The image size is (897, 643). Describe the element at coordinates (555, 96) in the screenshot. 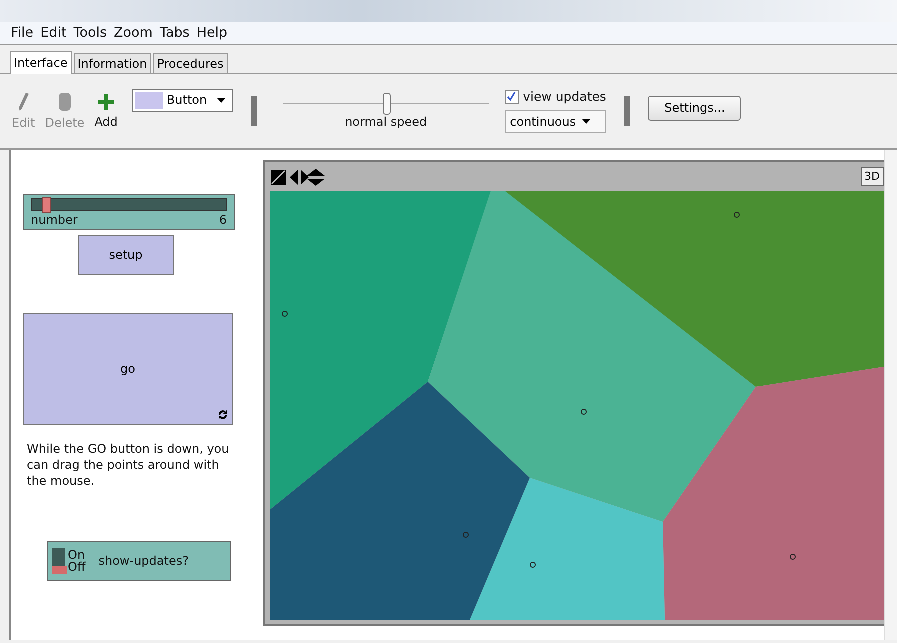

I see `view-updates-checkbox: view updates` at that location.